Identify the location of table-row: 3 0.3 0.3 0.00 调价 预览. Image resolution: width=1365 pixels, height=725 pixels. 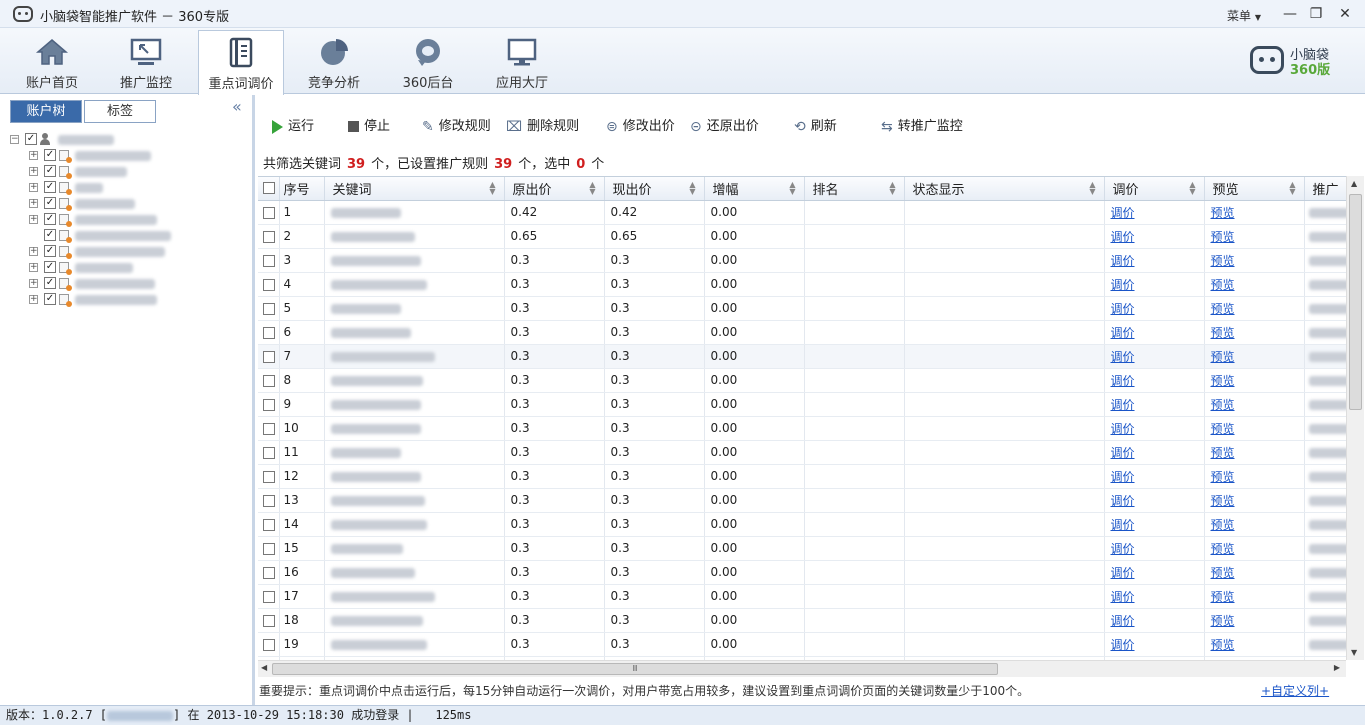
(802, 260).